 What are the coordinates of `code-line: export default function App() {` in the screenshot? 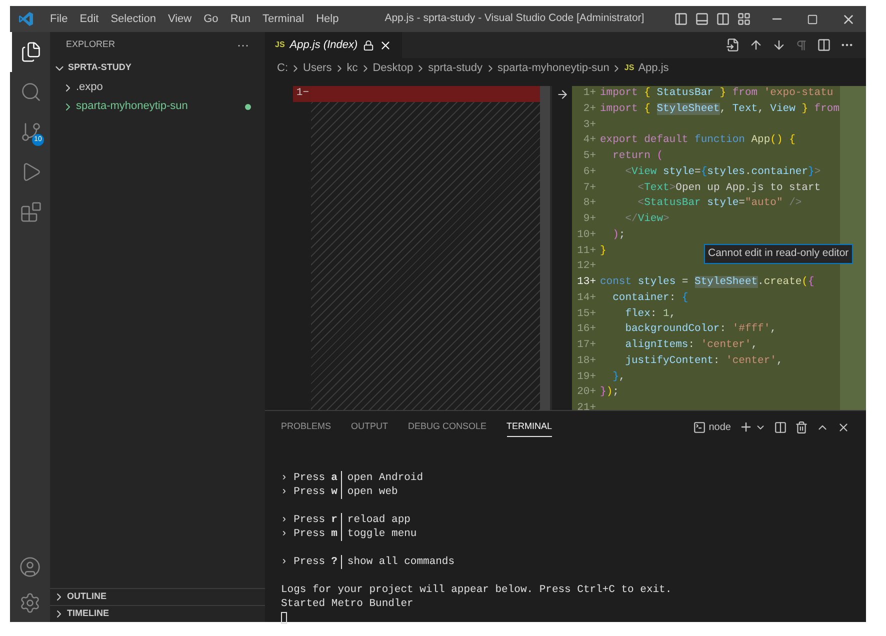 It's located at (697, 140).